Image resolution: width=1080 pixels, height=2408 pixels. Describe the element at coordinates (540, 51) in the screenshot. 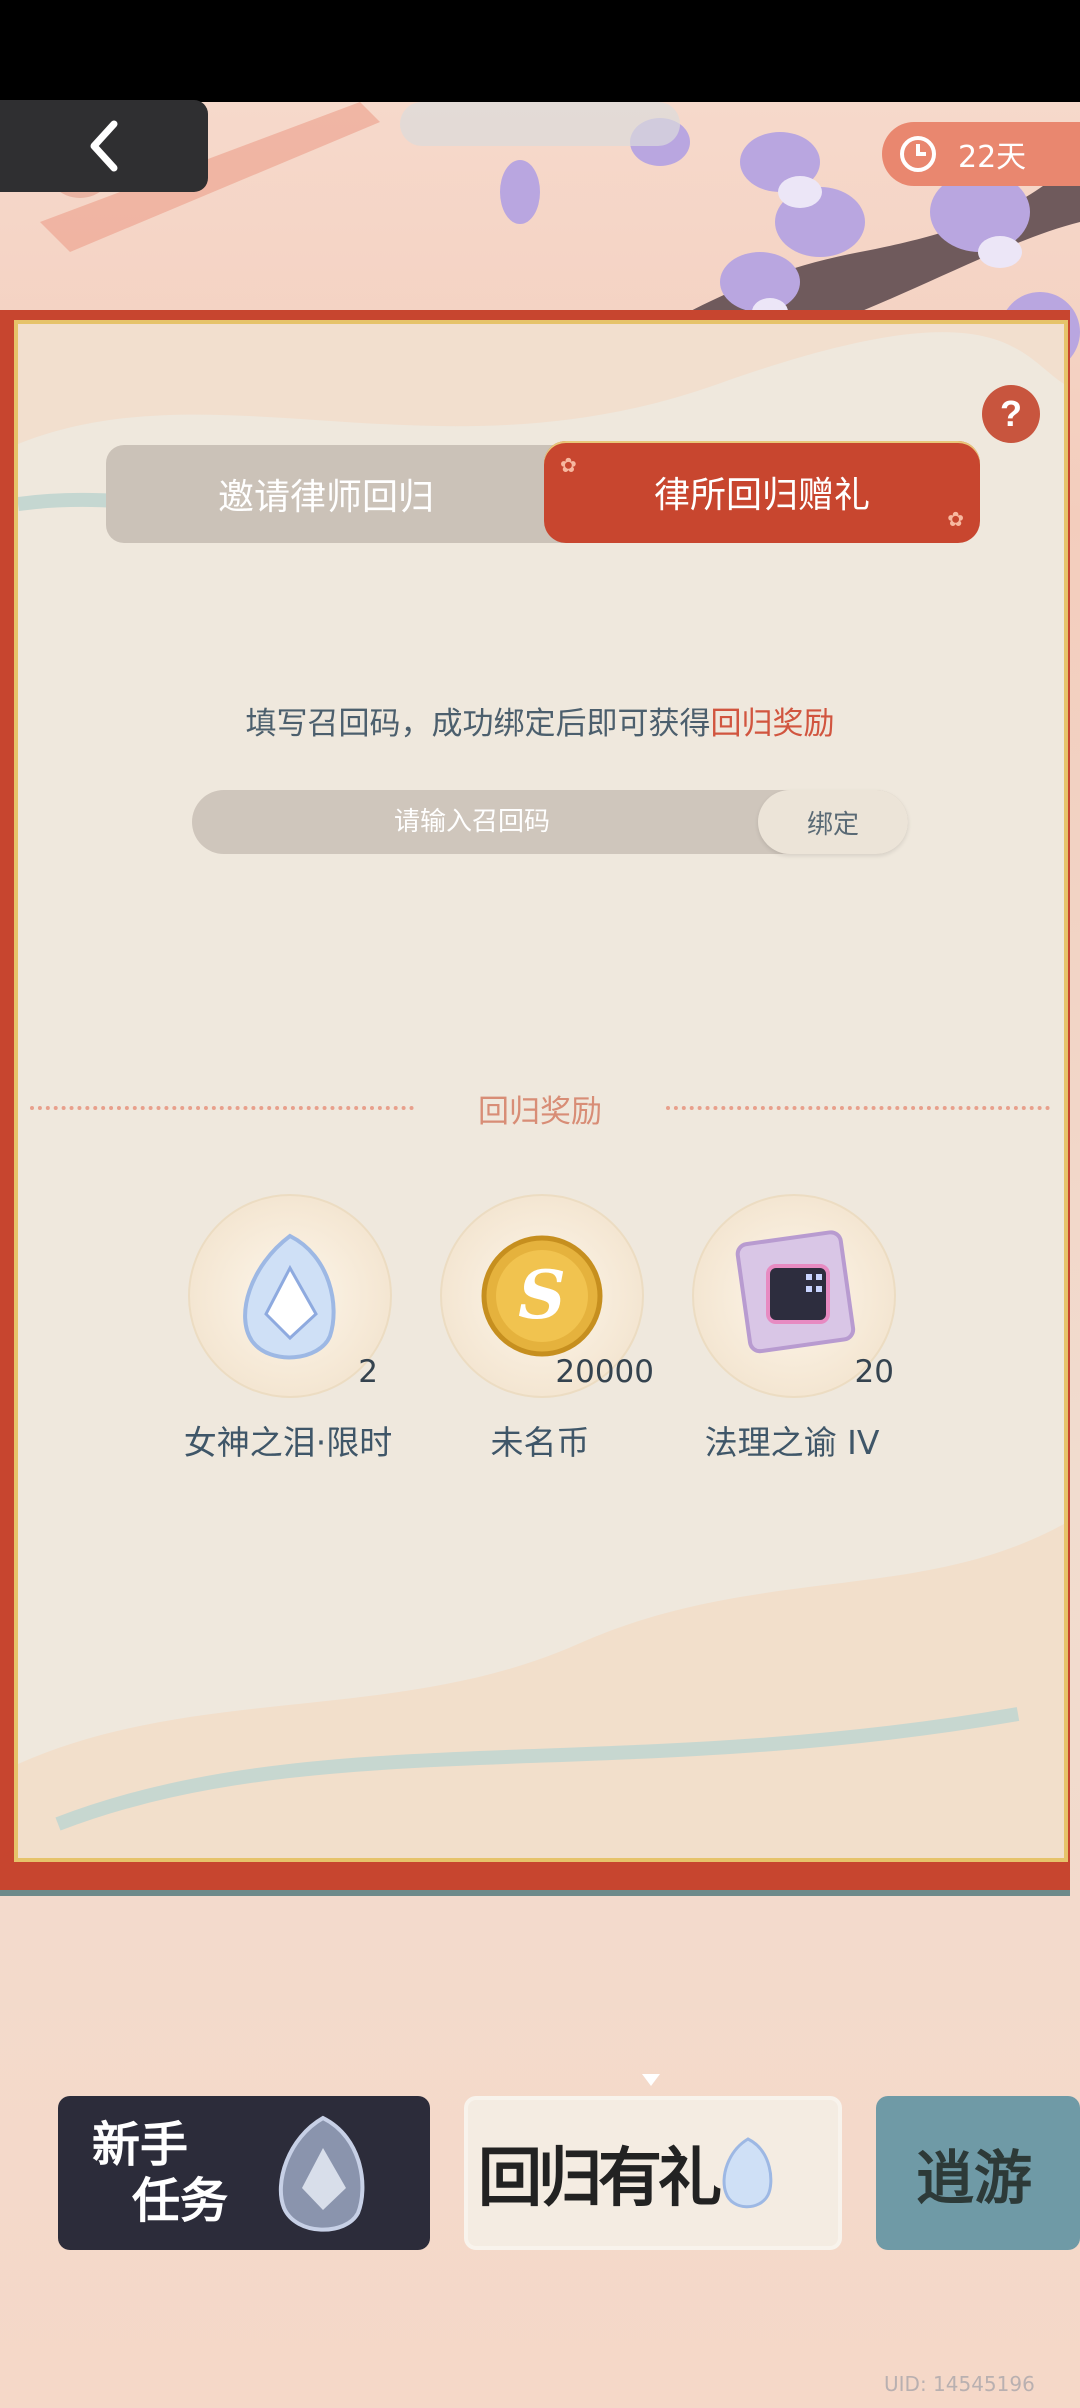

I see `status-bar` at that location.